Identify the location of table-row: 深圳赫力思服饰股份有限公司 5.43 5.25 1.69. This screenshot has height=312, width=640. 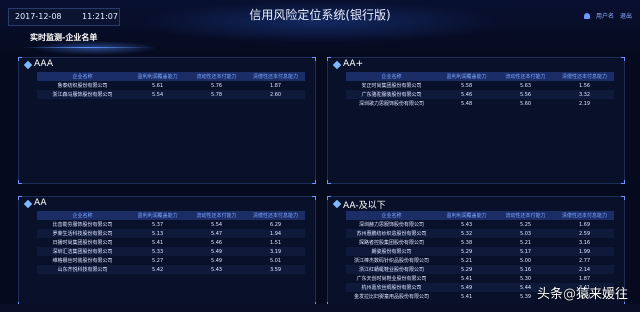
(480, 224).